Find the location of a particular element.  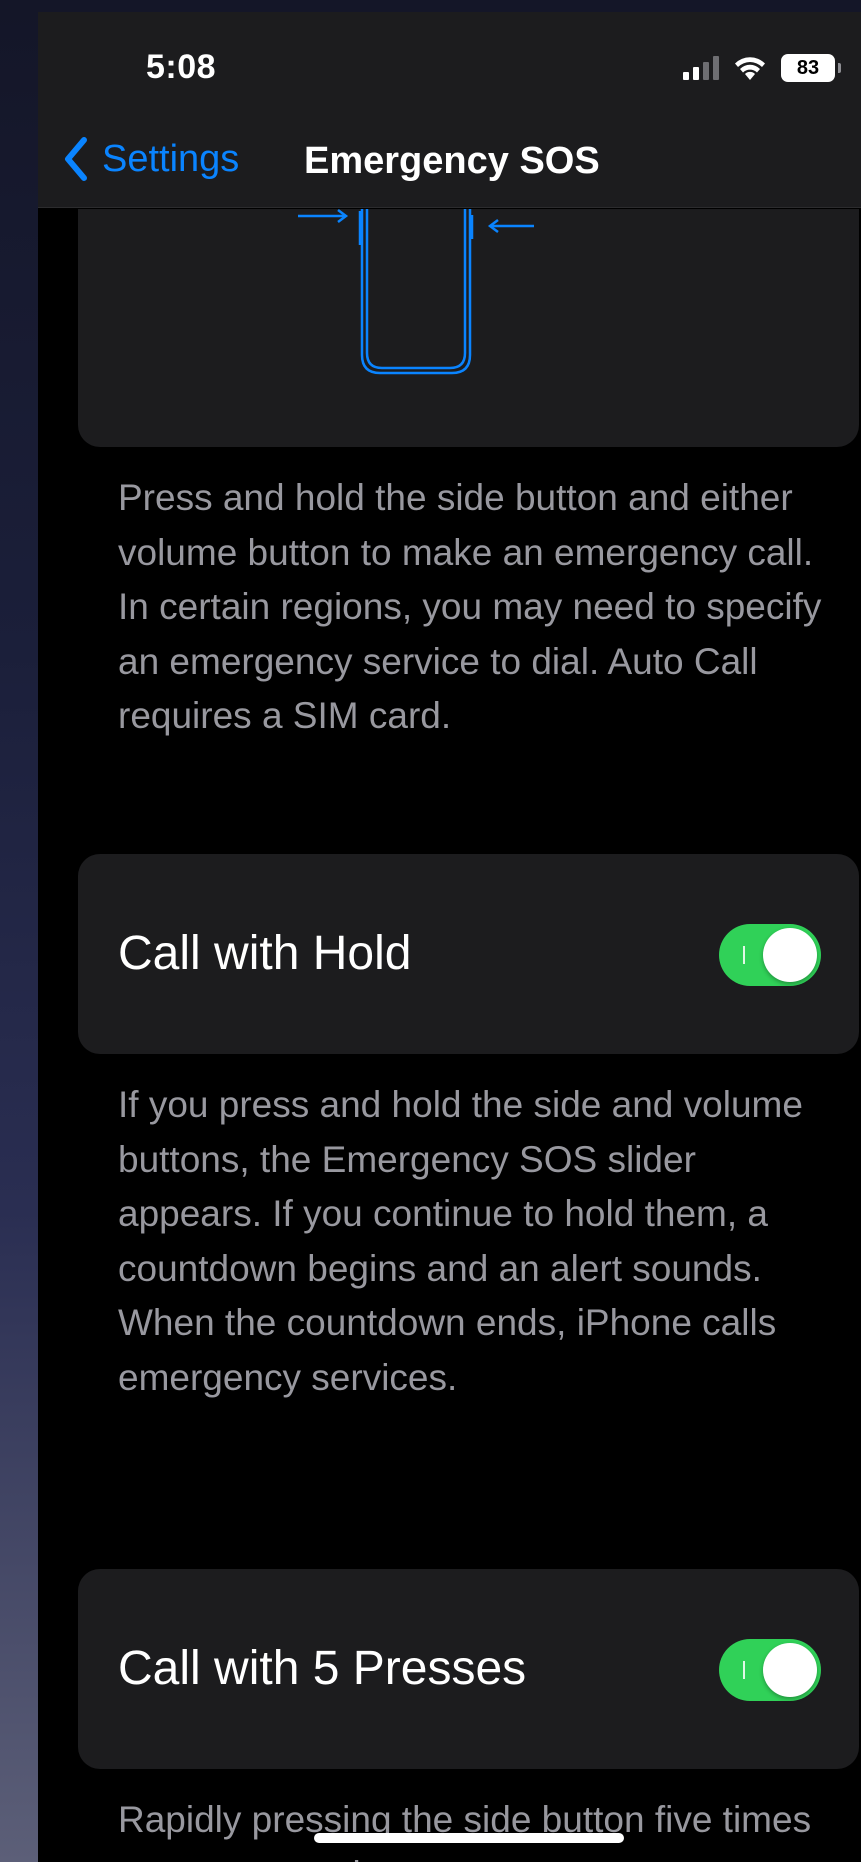

wifi-icon is located at coordinates (750, 68).